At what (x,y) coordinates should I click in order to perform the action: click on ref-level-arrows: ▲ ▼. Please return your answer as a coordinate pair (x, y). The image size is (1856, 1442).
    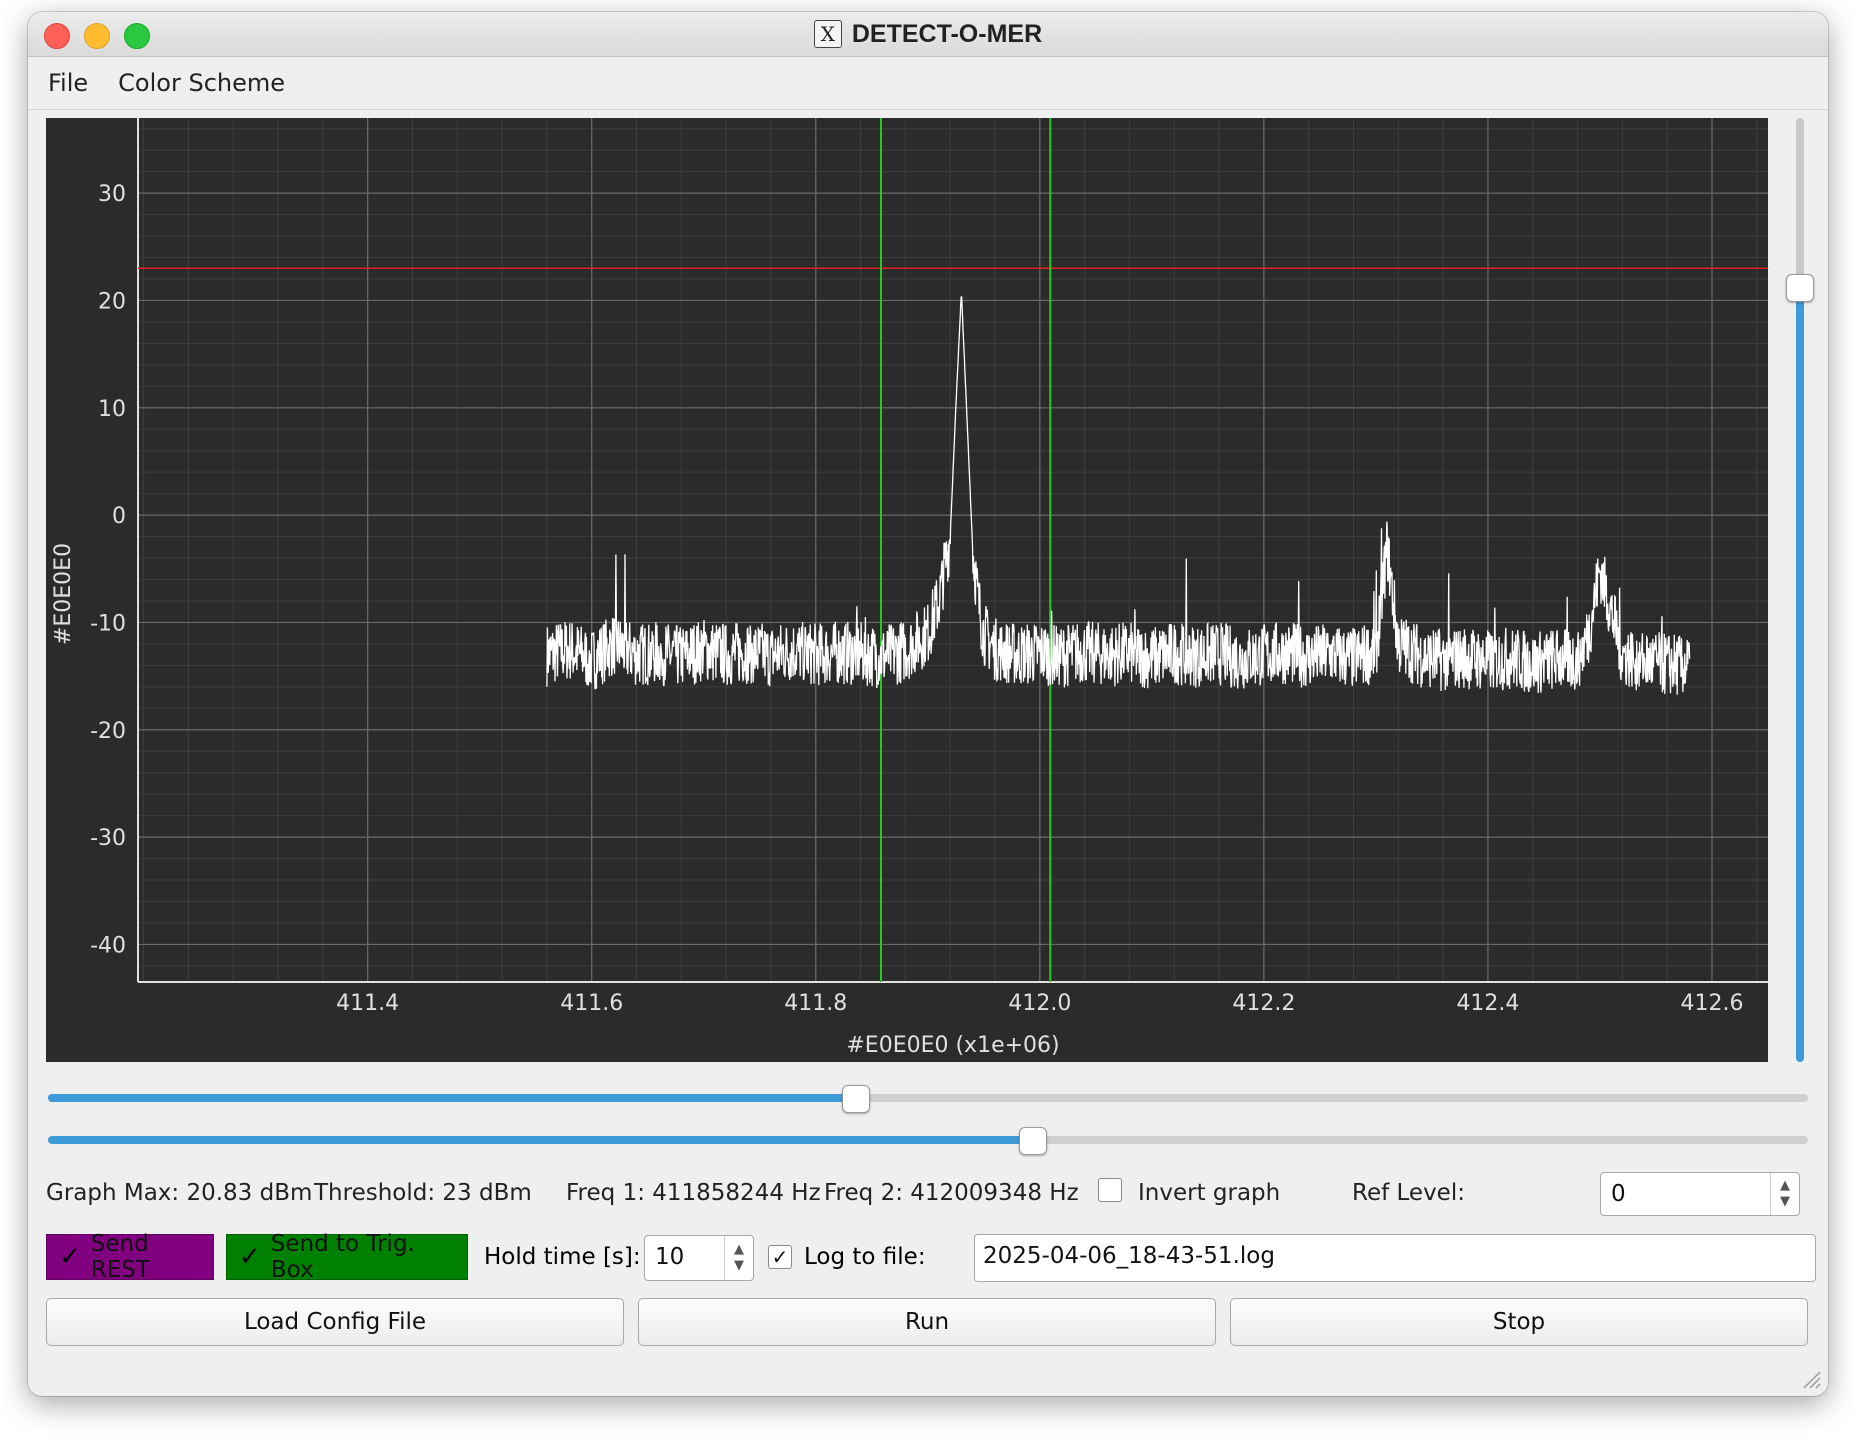
    Looking at the image, I should click on (1784, 1194).